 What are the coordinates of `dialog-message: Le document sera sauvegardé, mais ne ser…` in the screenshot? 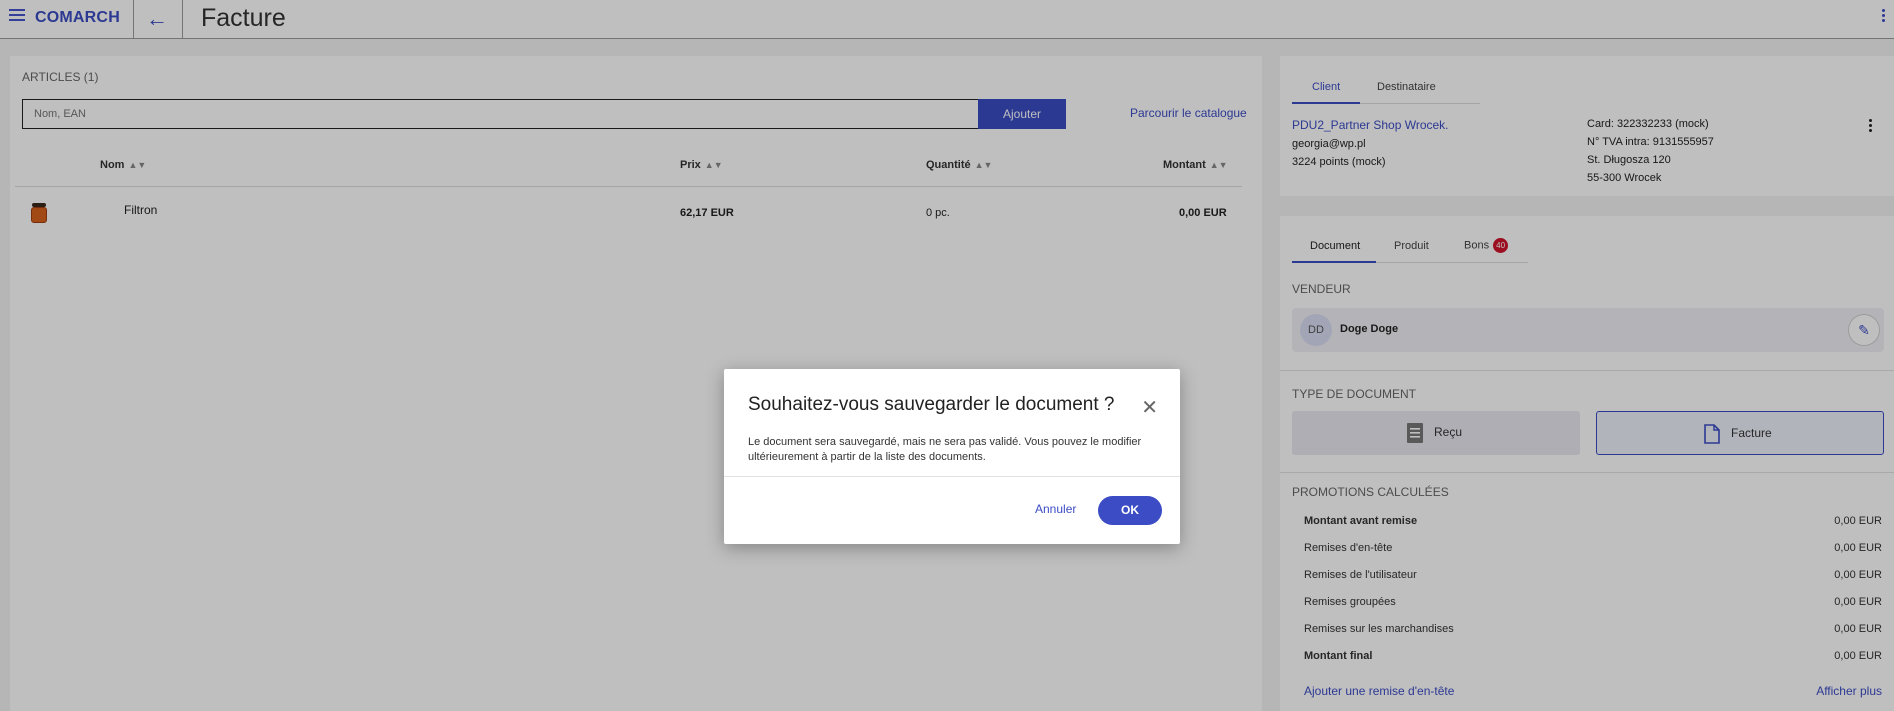 It's located at (945, 449).